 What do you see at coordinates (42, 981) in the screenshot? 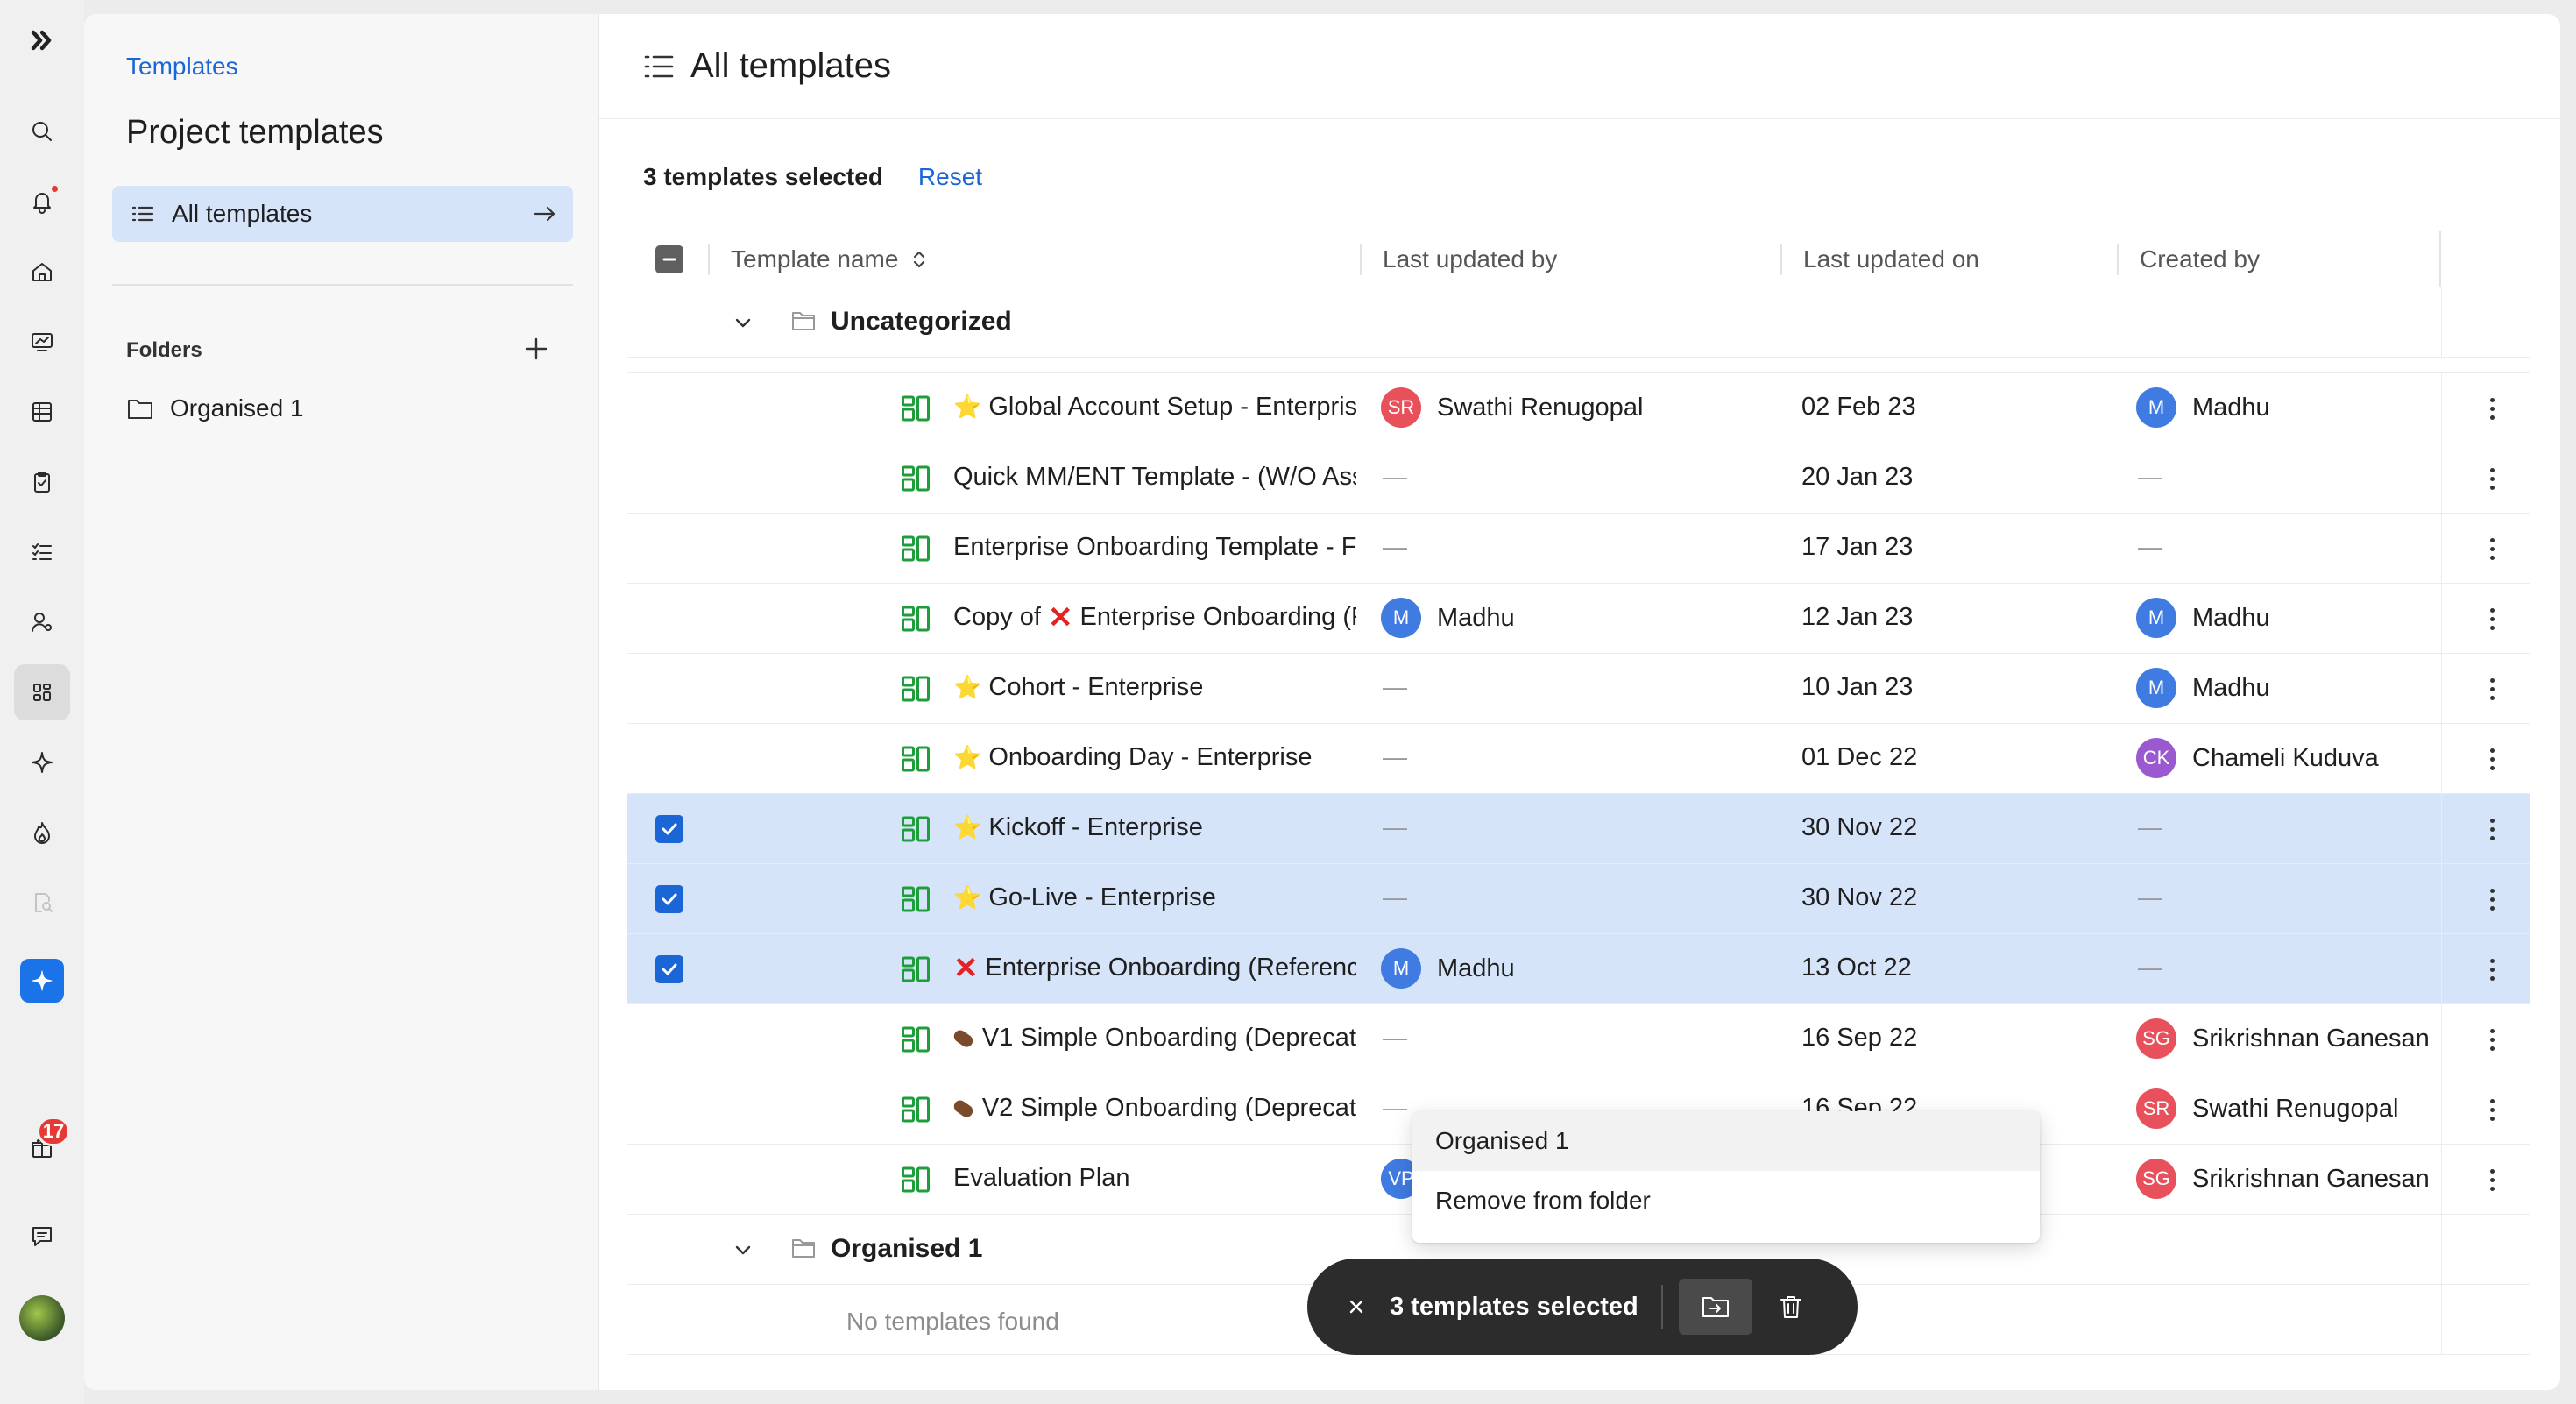
I see `ai-assistant-icon` at bounding box center [42, 981].